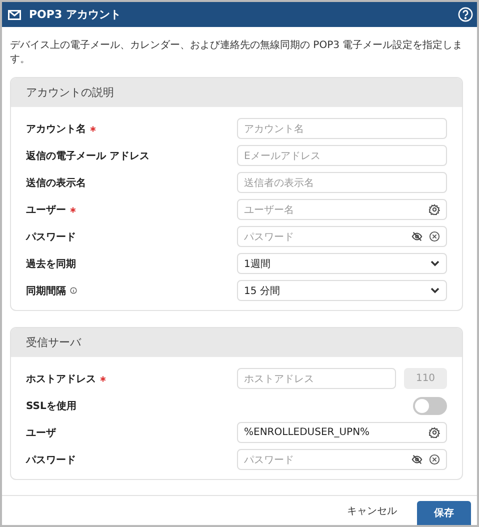 The width and height of the screenshot is (479, 527). Describe the element at coordinates (14, 15) in the screenshot. I see `envelope-icon` at that location.